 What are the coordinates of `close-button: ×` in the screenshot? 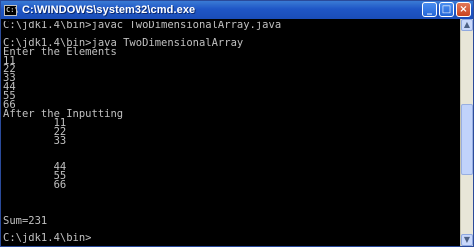 It's located at (463, 9).